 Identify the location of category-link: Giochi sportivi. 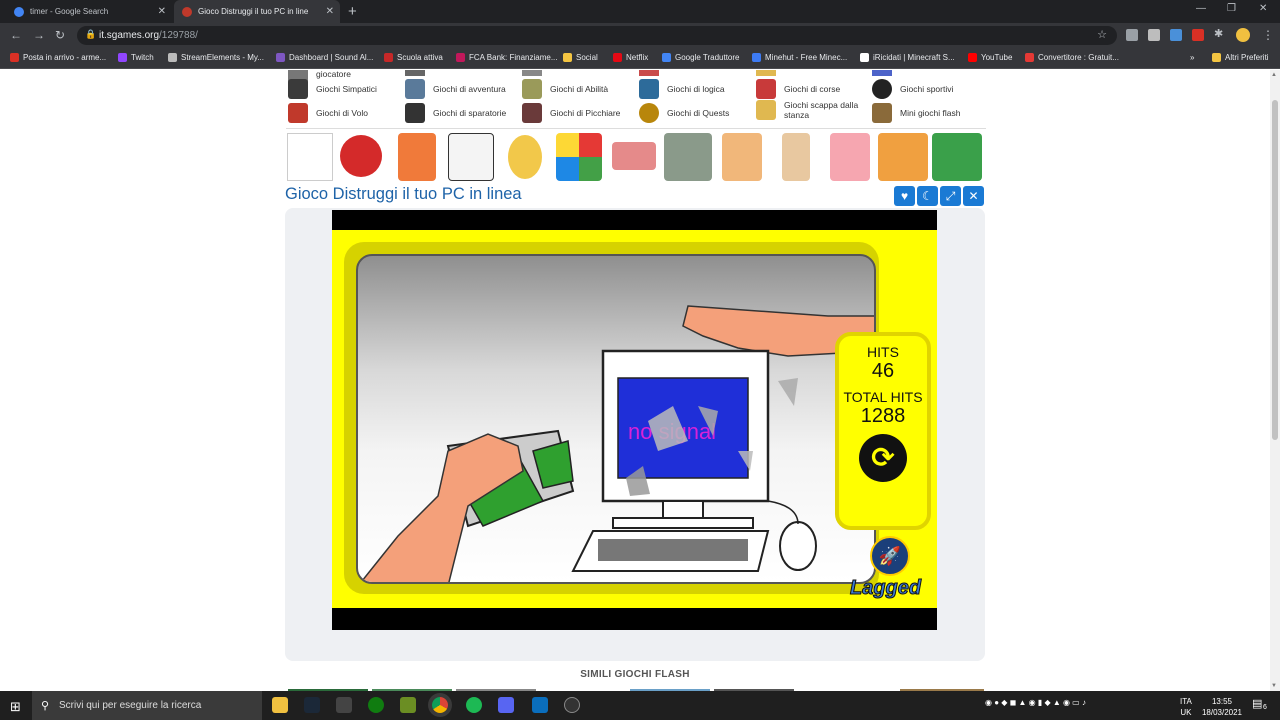
(930, 89).